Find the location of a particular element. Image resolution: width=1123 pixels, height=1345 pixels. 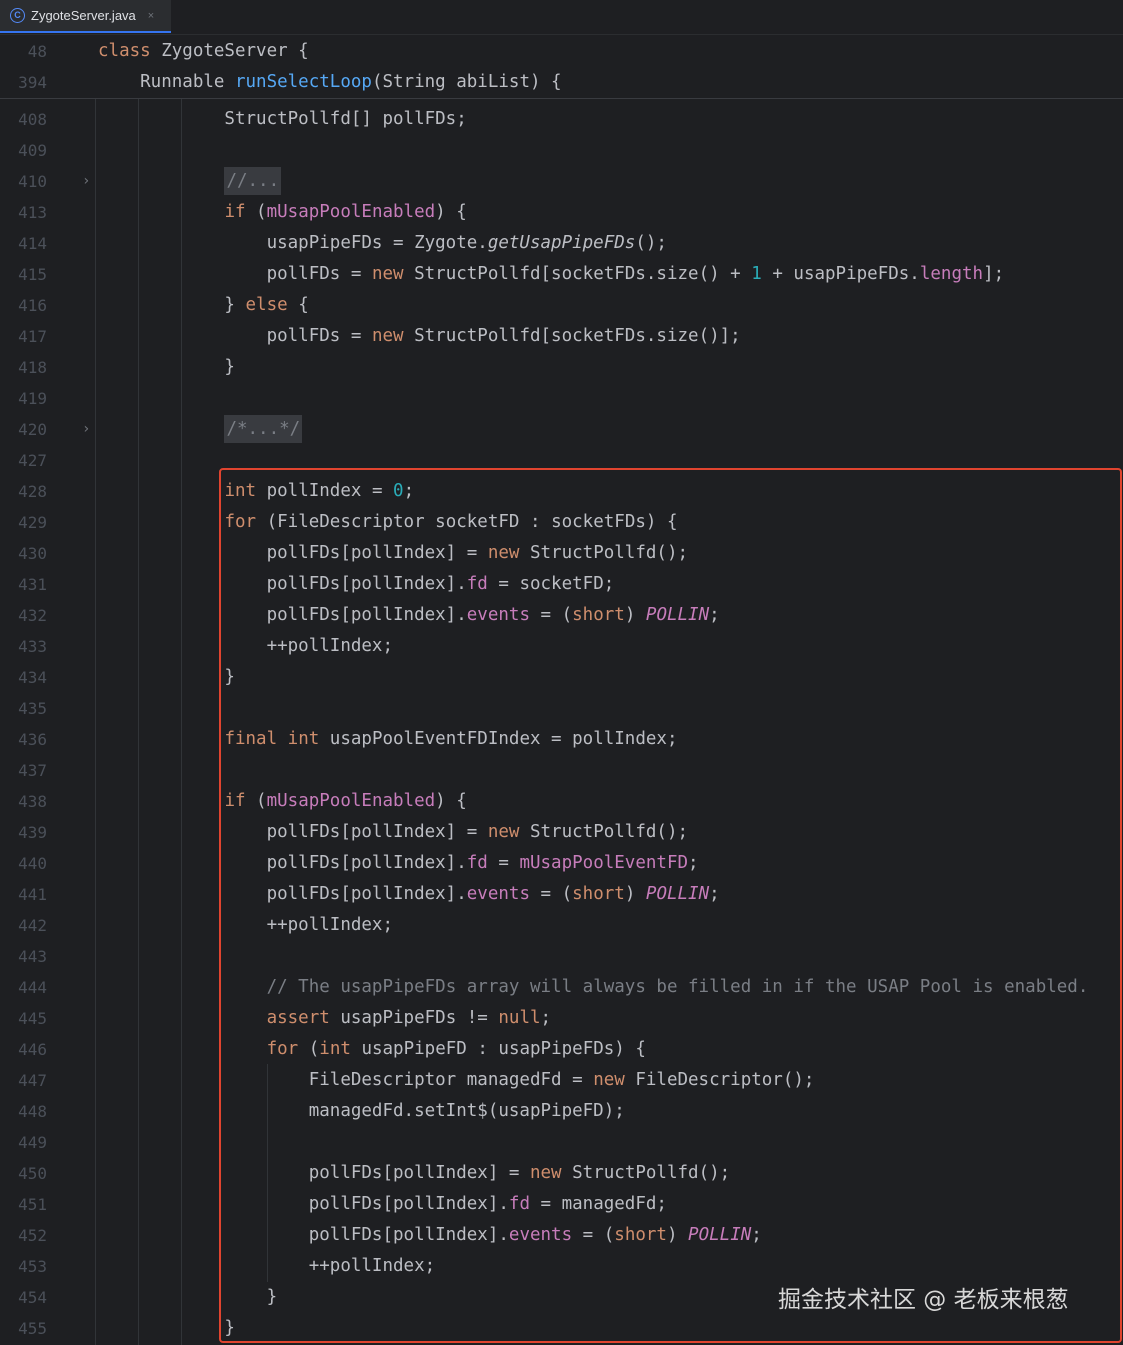

line-number: 413 is located at coordinates (32, 212).